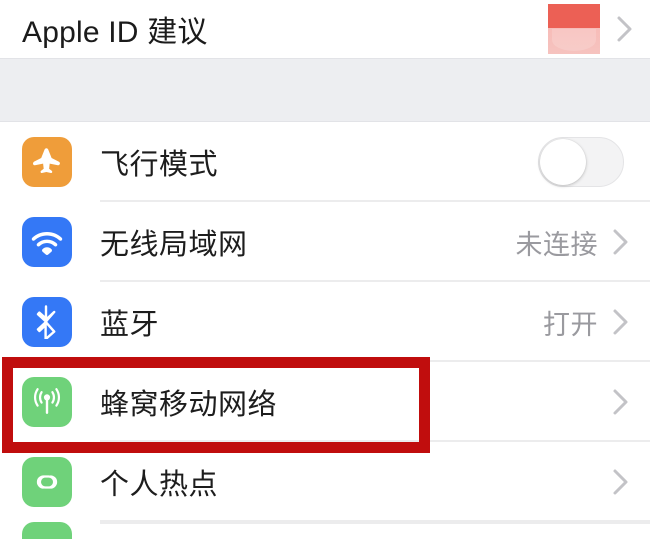 The width and height of the screenshot is (650, 539). I want to click on section-spacer, so click(325, 90).